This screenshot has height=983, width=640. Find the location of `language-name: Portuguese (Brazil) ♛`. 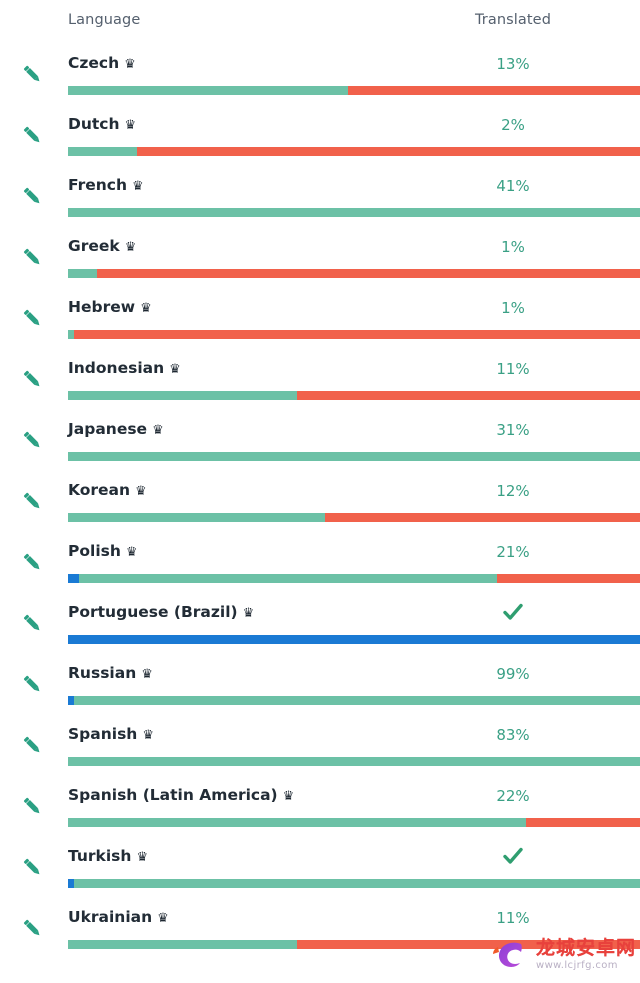

language-name: Portuguese (Brazil) ♛ is located at coordinates (161, 612).